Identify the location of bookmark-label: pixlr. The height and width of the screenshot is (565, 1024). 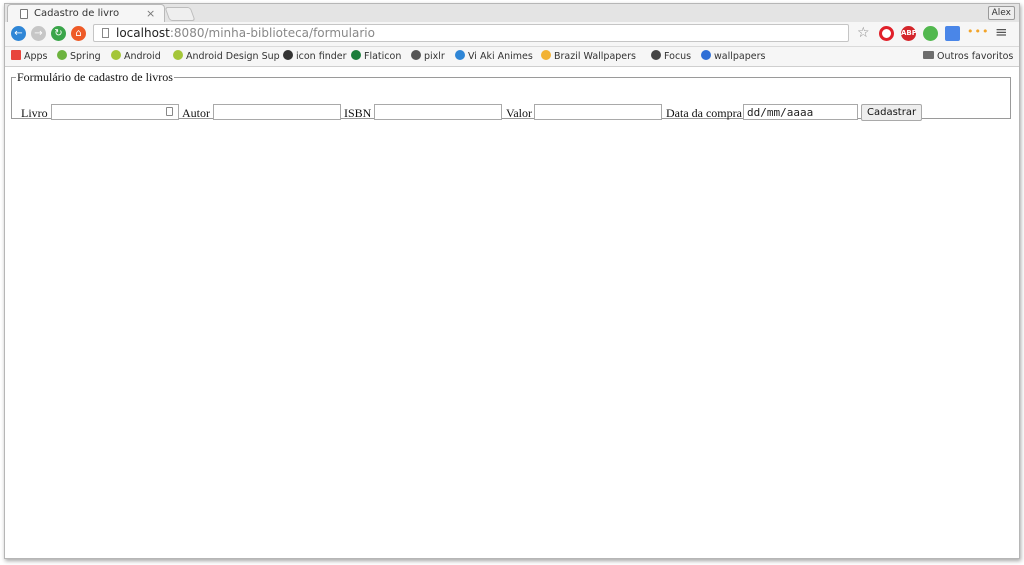
(434, 56).